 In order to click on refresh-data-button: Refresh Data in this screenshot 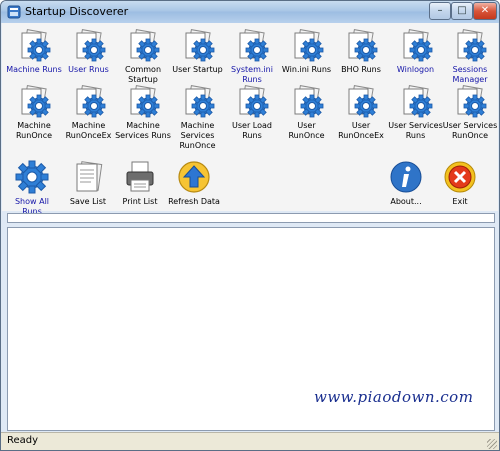, I will do `click(194, 183)`.